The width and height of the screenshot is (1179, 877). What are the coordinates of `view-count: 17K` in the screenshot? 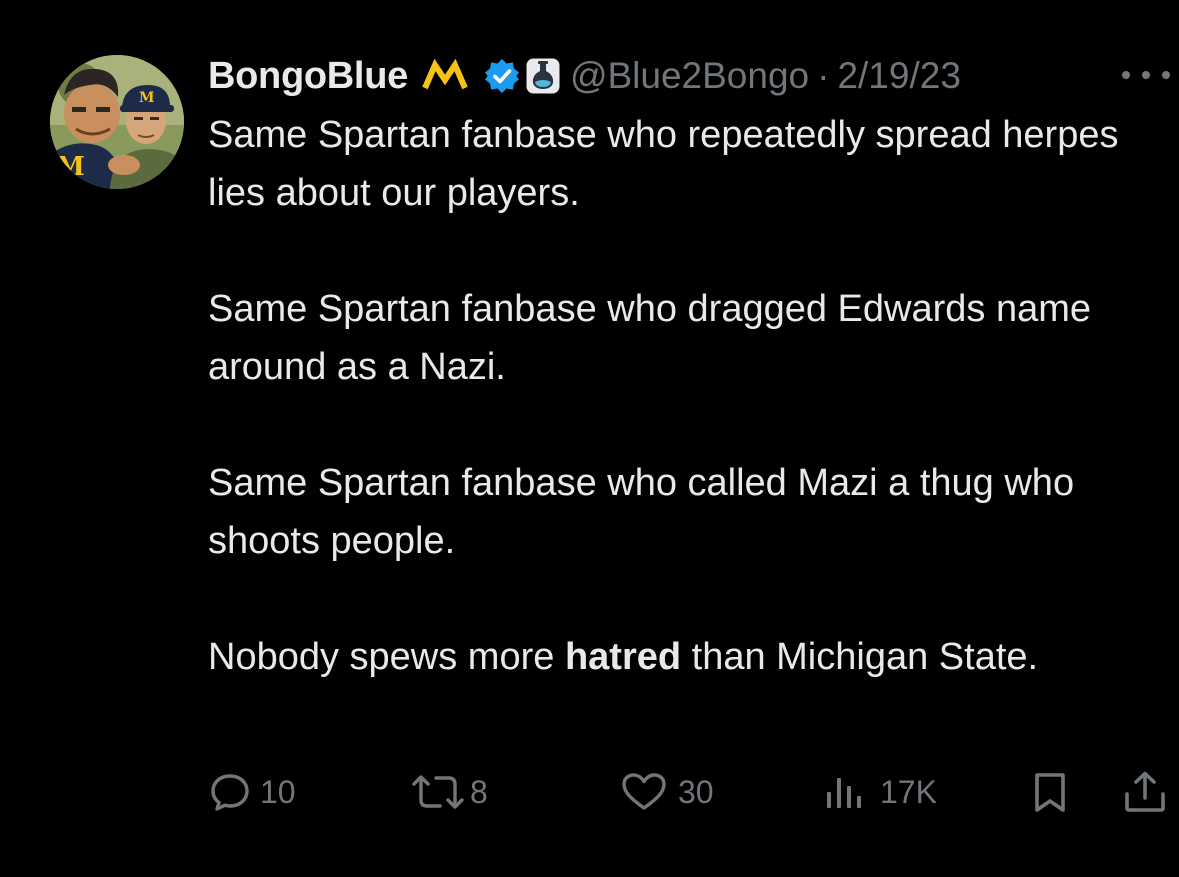 It's located at (908, 791).